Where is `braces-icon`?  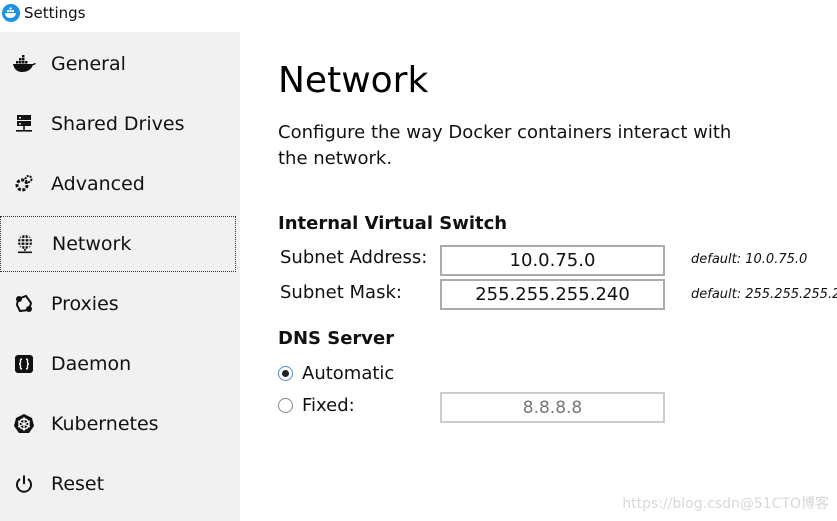 braces-icon is located at coordinates (24, 364).